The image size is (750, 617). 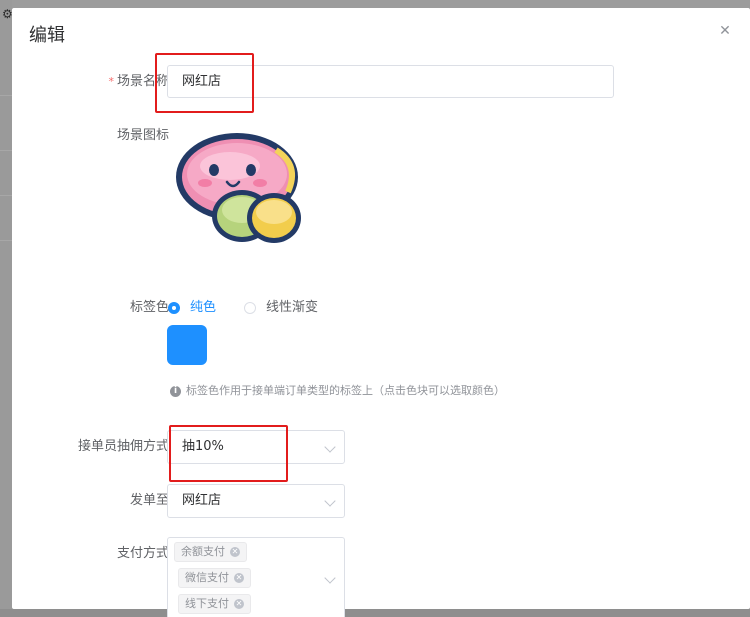 What do you see at coordinates (123, 446) in the screenshot?
I see `commission-label: 接单员抽佣方式` at bounding box center [123, 446].